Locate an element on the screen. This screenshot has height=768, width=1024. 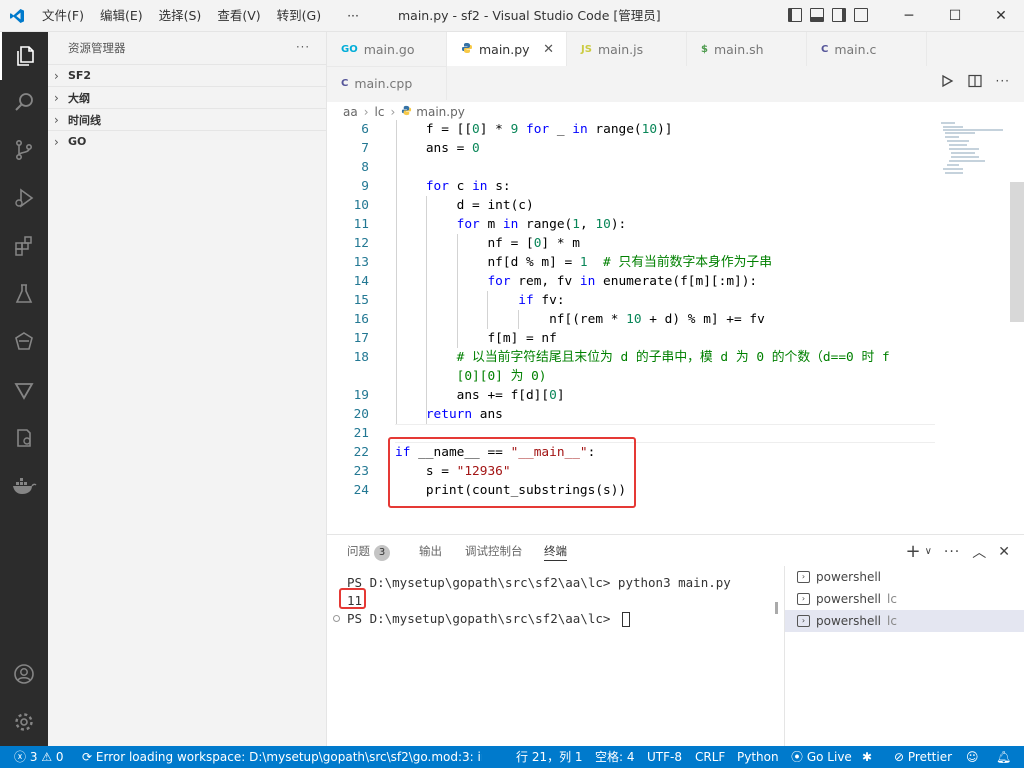
search-icon is located at coordinates (24, 102).